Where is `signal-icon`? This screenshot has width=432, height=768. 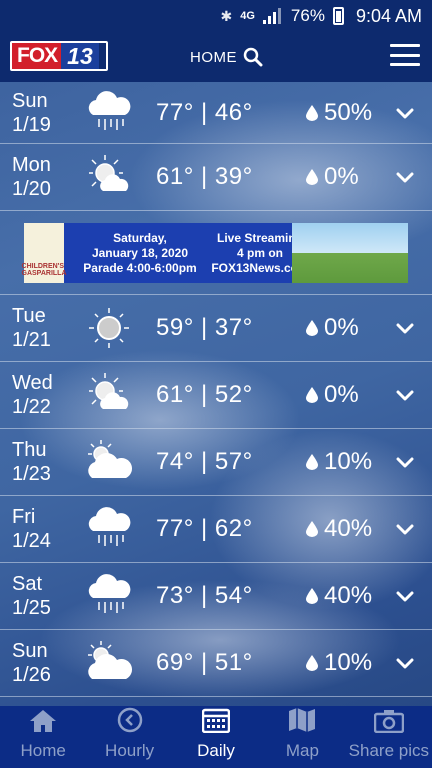 signal-icon is located at coordinates (272, 16).